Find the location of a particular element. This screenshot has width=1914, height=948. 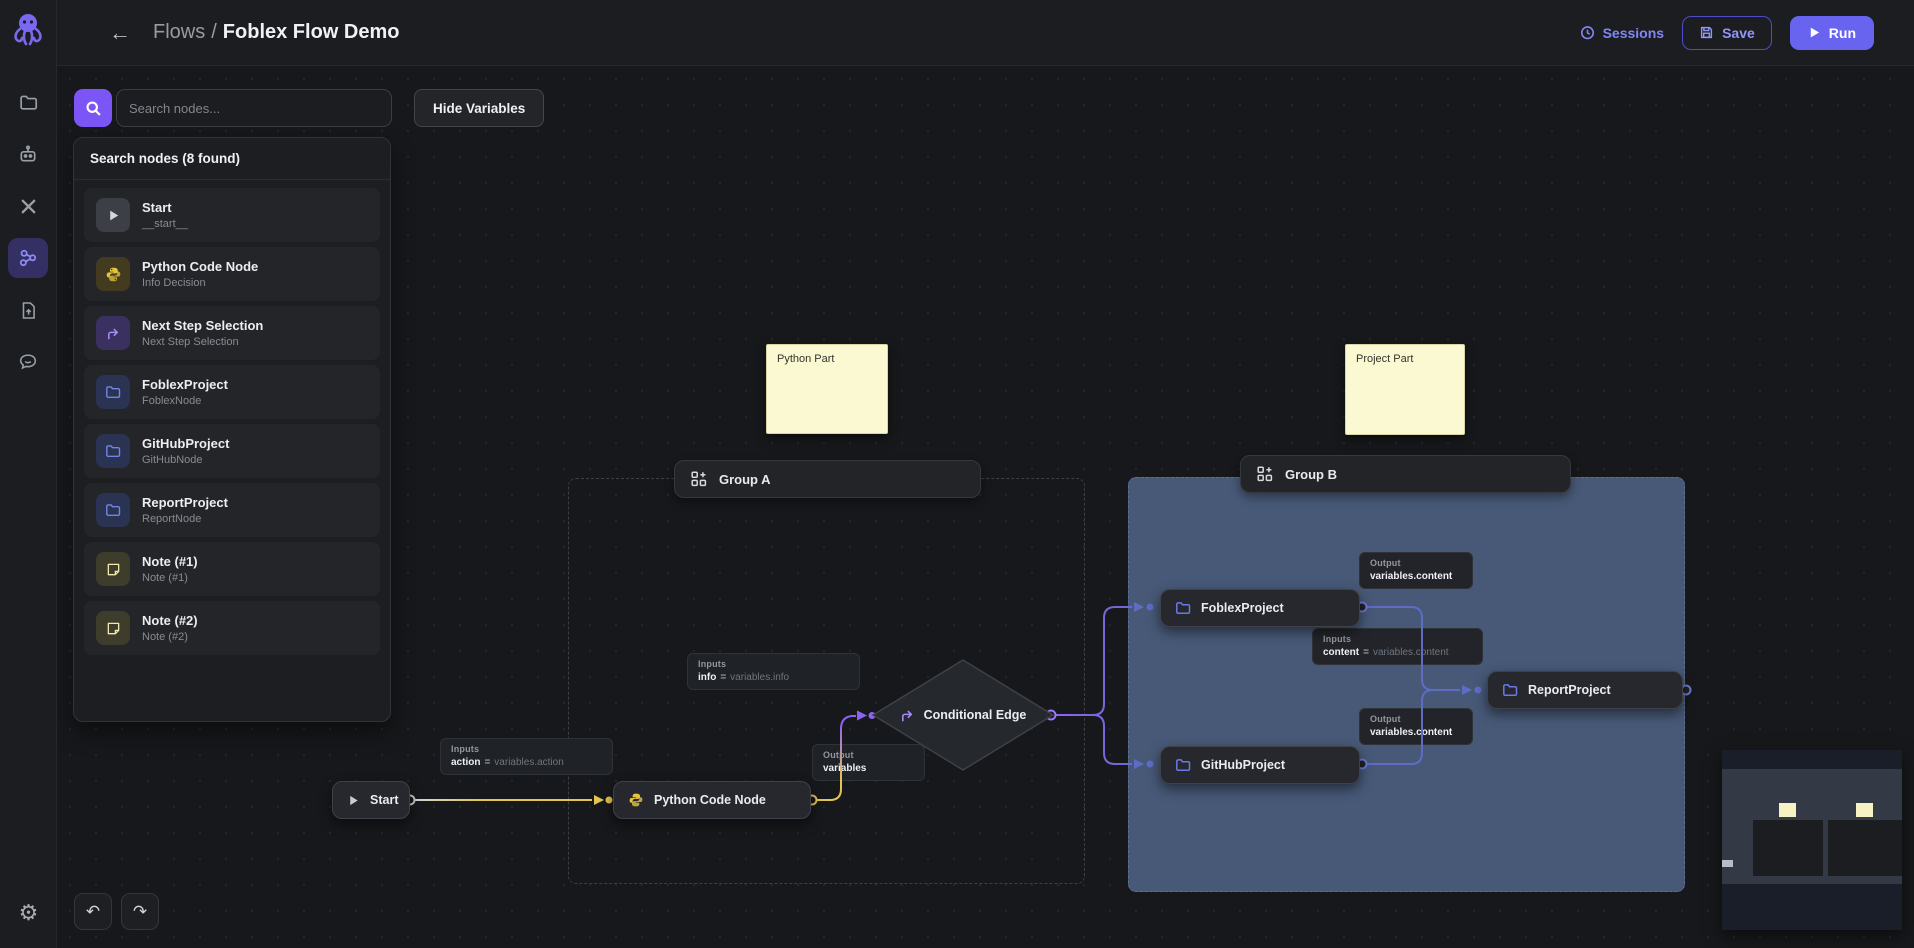

sidebar-item-folders is located at coordinates (28, 102).